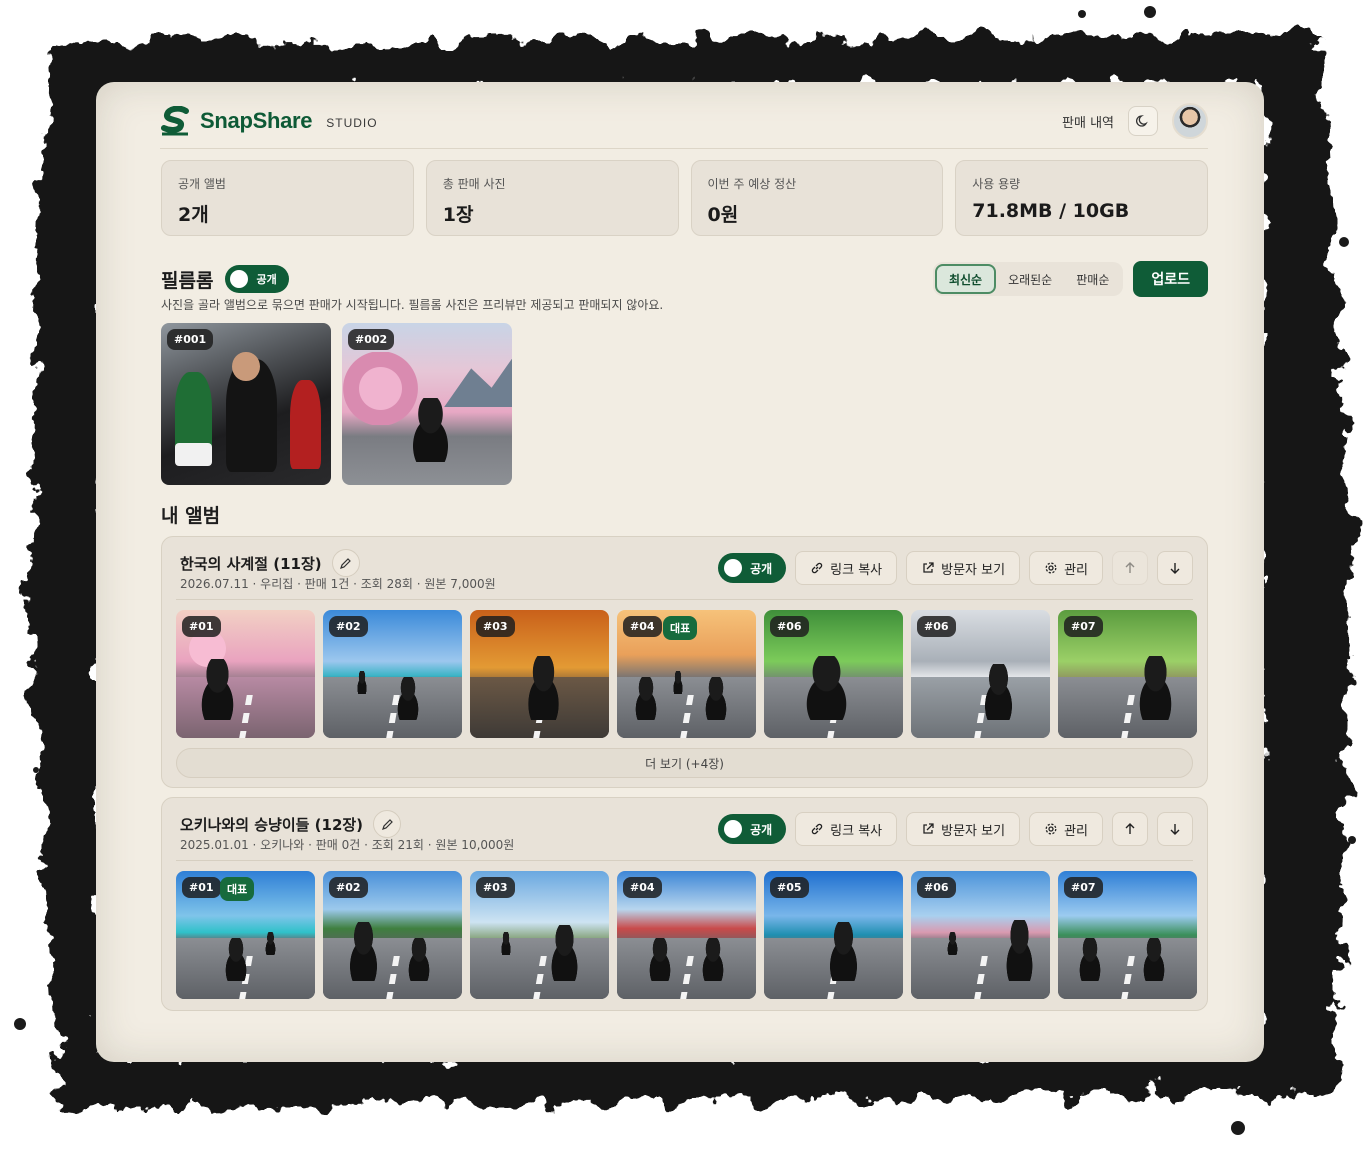 The width and height of the screenshot is (1369, 1149). I want to click on theme-toggle-button, so click(1143, 121).